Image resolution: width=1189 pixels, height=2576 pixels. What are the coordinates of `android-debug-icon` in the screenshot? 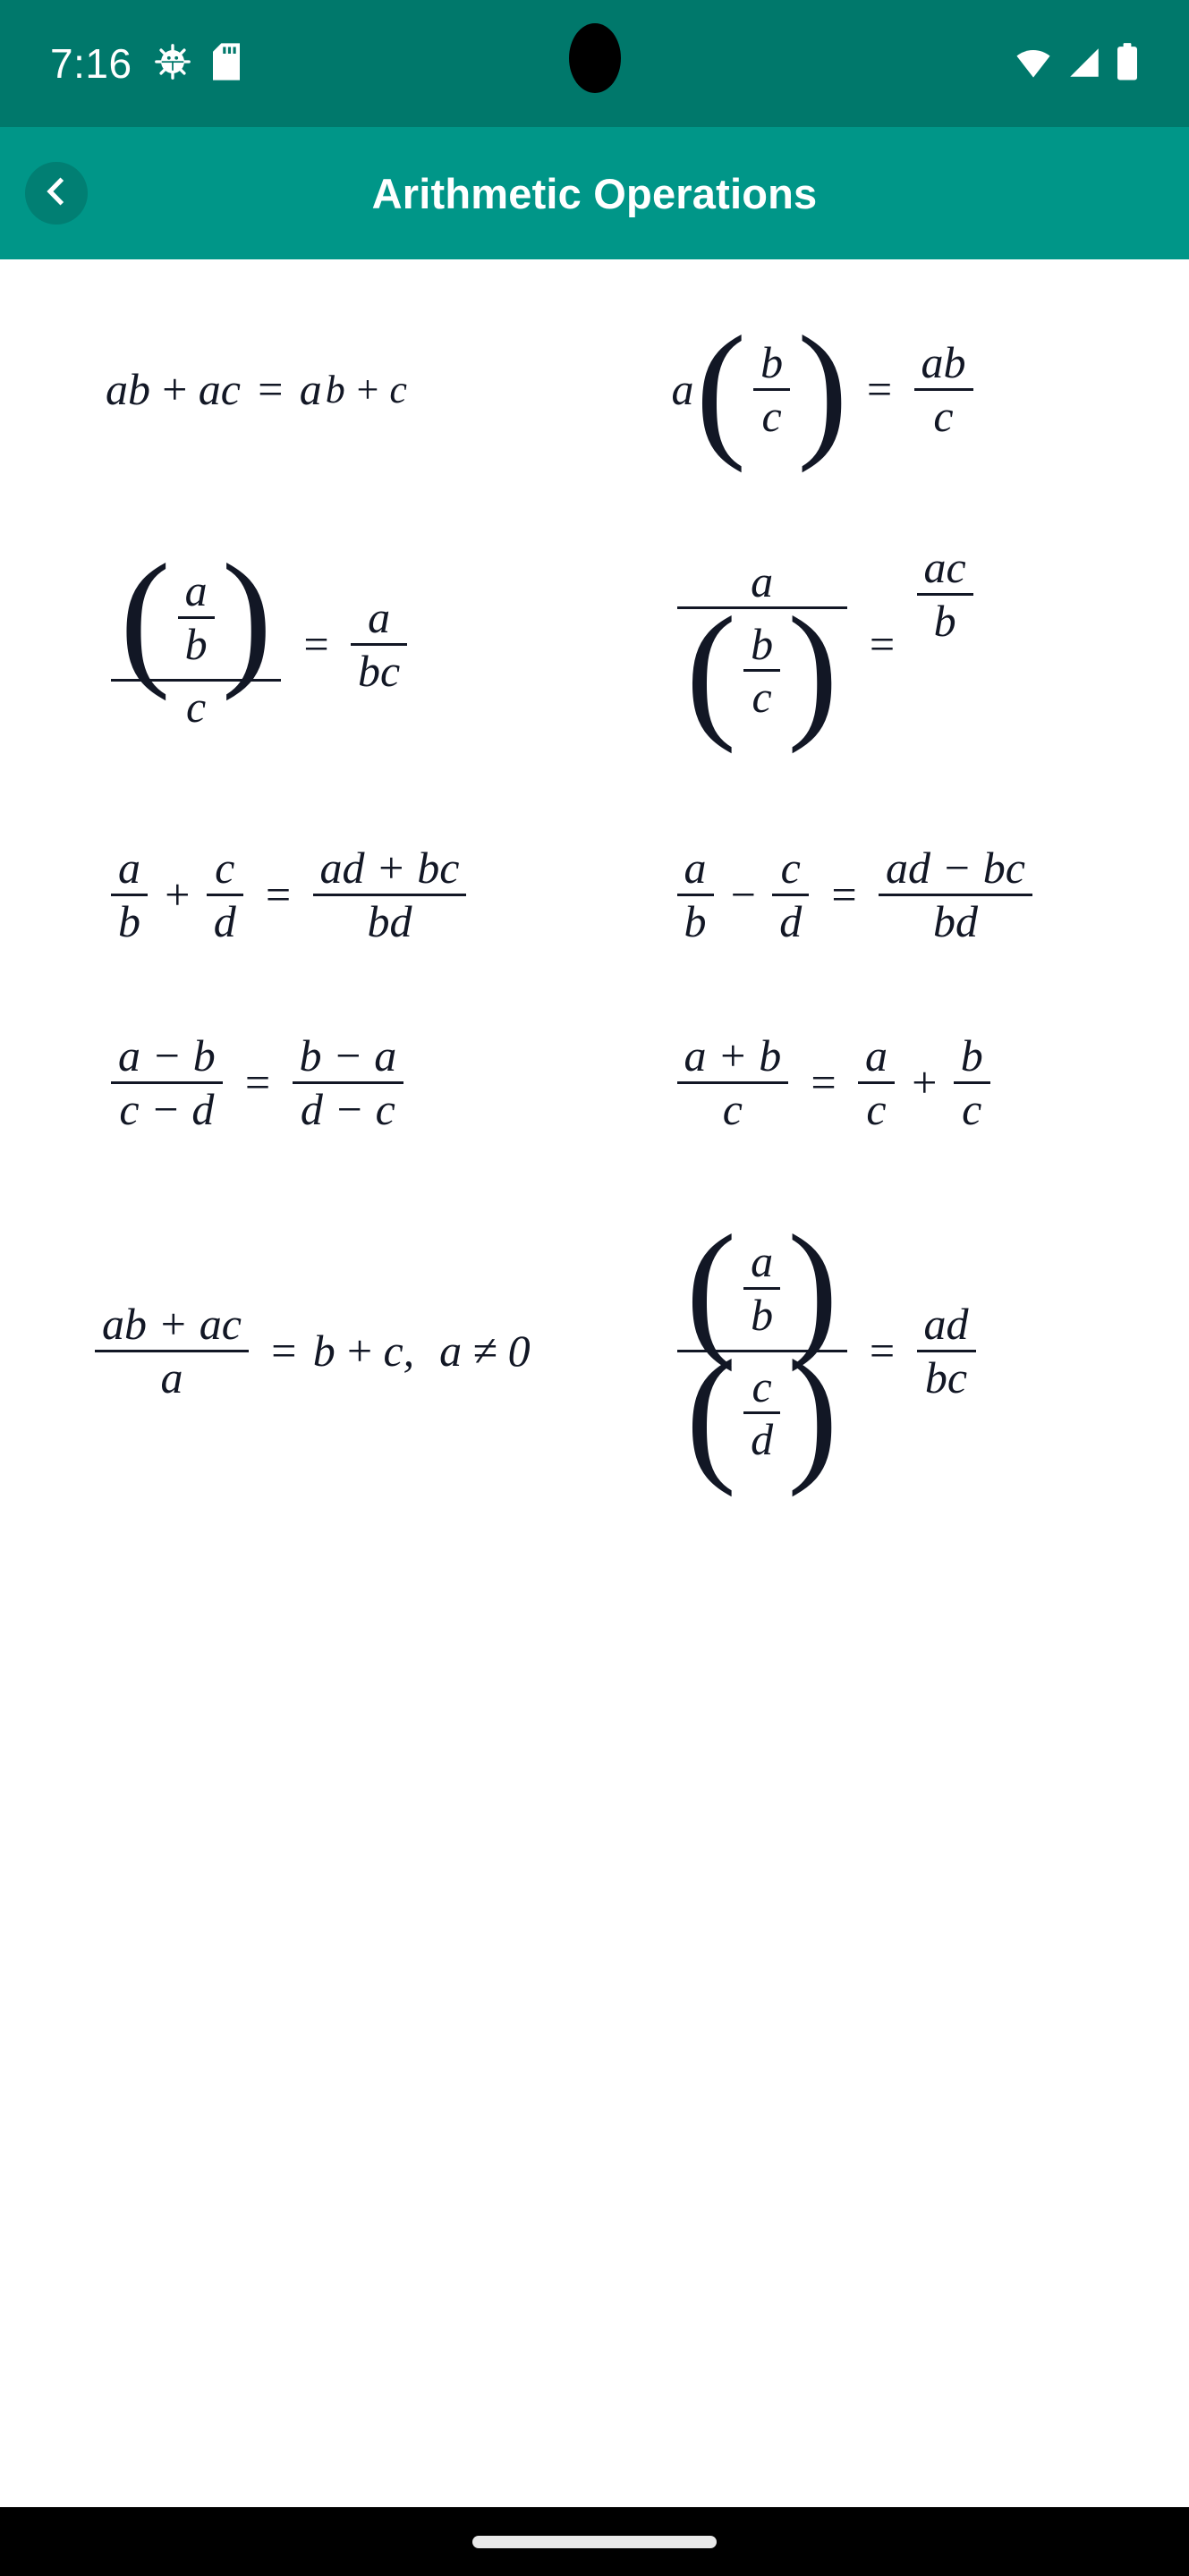 It's located at (172, 64).